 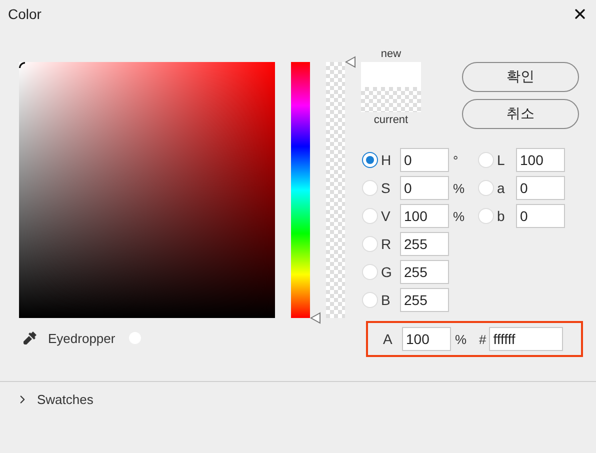 I want to click on channel-label: L, so click(x=501, y=160).